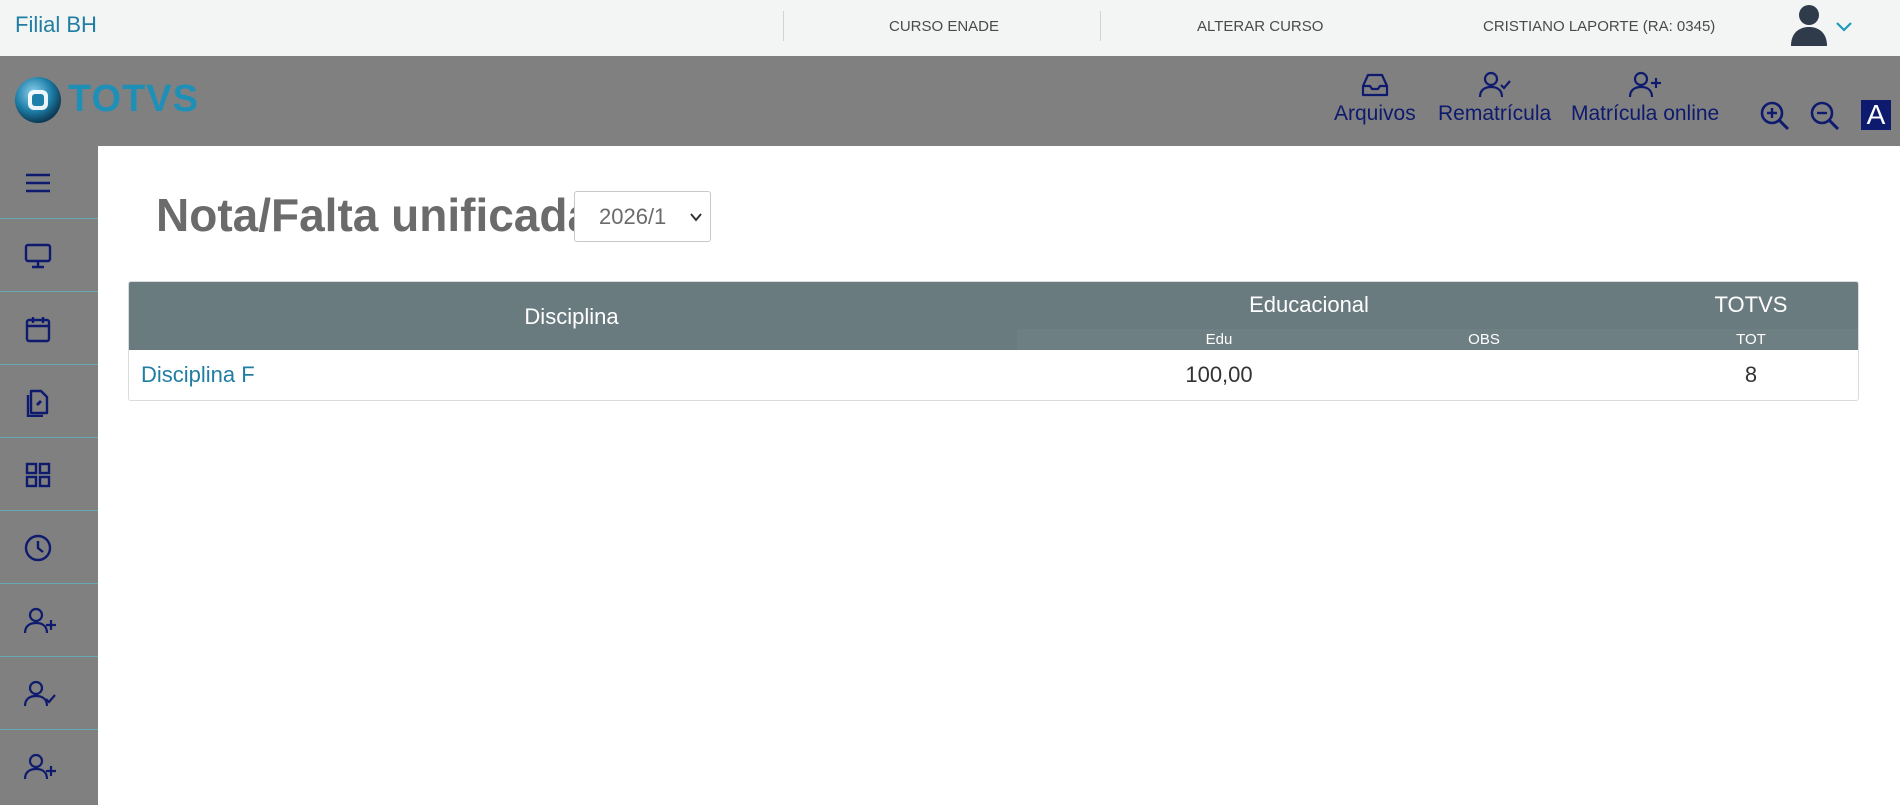 This screenshot has height=805, width=1900. What do you see at coordinates (1484, 339) in the screenshot?
I see `header-obs: OBS` at bounding box center [1484, 339].